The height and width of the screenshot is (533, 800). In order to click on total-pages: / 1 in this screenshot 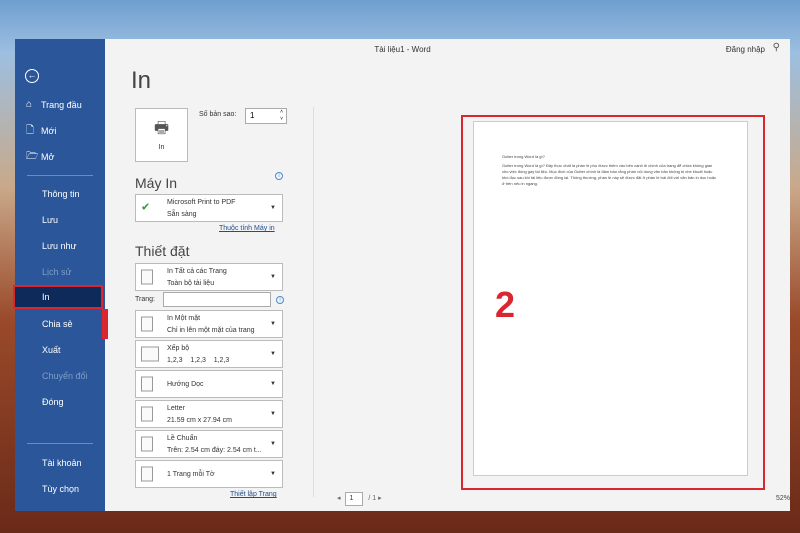, I will do `click(372, 498)`.